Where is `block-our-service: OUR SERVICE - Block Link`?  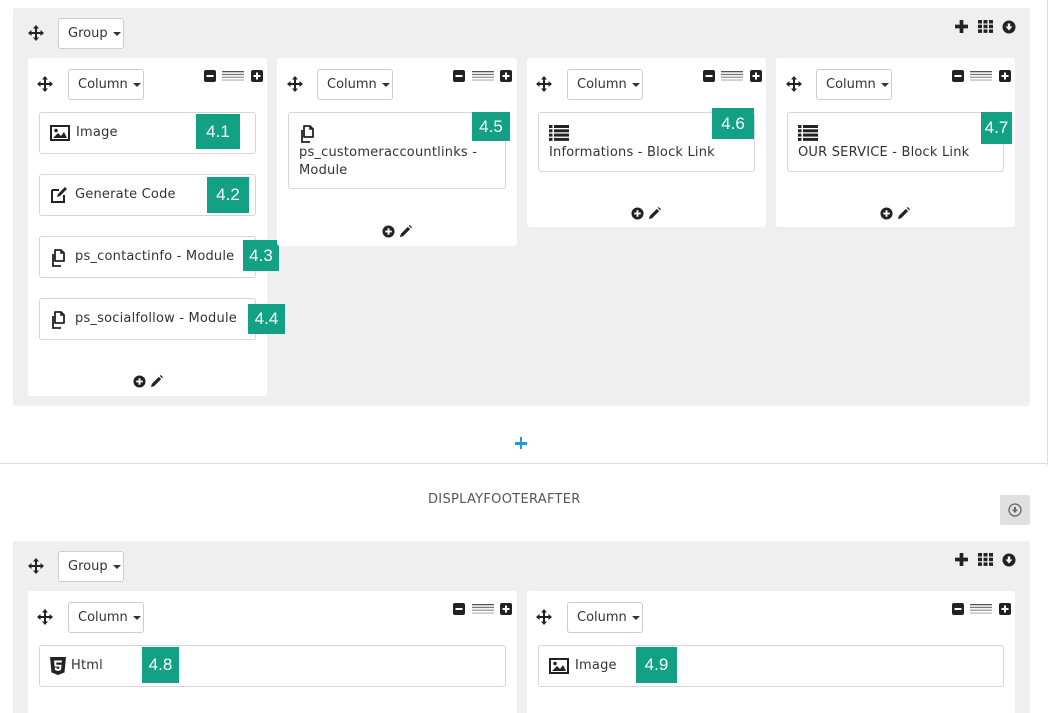 block-our-service: OUR SERVICE - Block Link is located at coordinates (895, 142).